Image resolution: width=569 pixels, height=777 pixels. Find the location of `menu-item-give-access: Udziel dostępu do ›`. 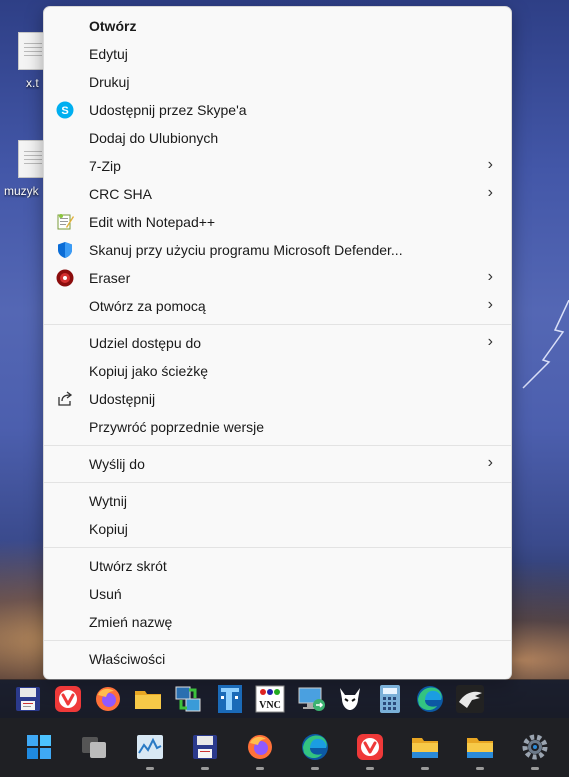

menu-item-give-access: Udziel dostępu do › is located at coordinates (277, 343).